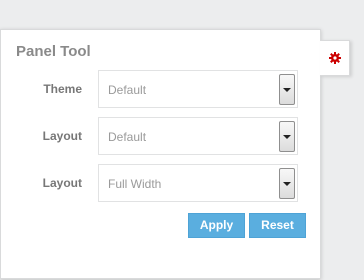  I want to click on layout-row: Layout Default, so click(151, 137).